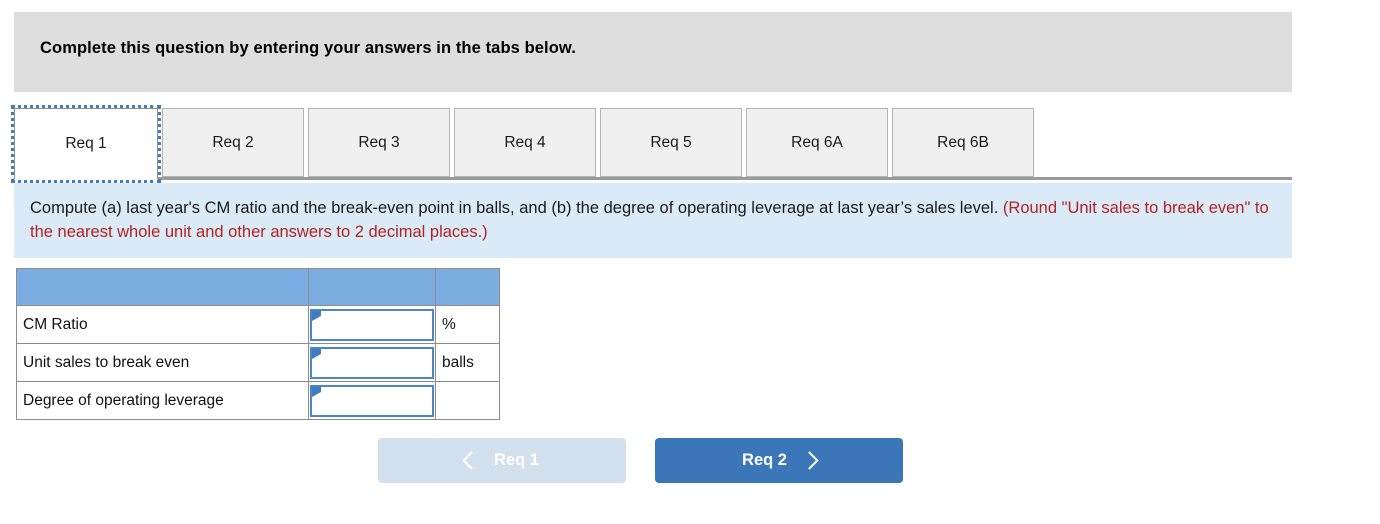 This screenshot has width=1380, height=524. I want to click on table-row: Degree of operating leverage, so click(258, 400).